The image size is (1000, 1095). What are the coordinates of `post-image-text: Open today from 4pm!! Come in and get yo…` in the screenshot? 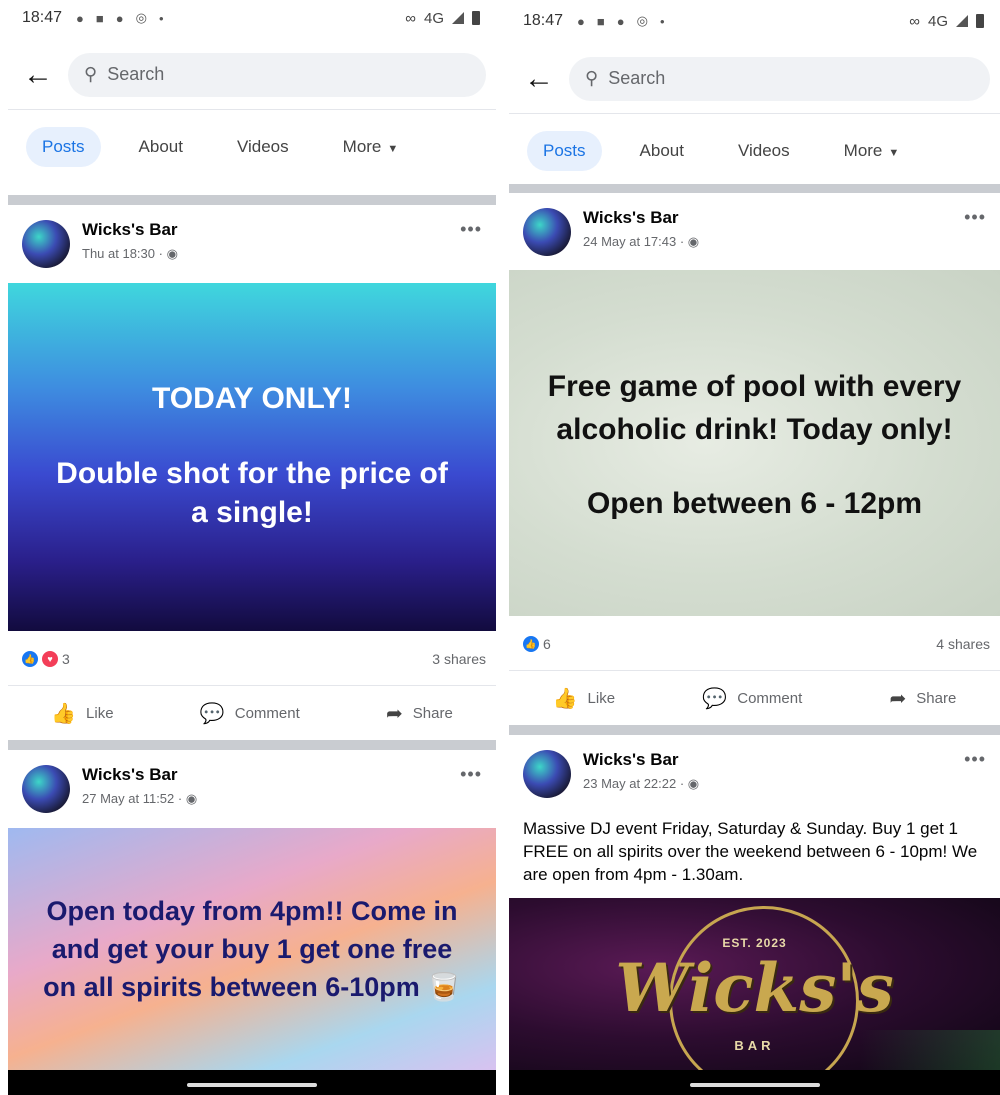 It's located at (252, 949).